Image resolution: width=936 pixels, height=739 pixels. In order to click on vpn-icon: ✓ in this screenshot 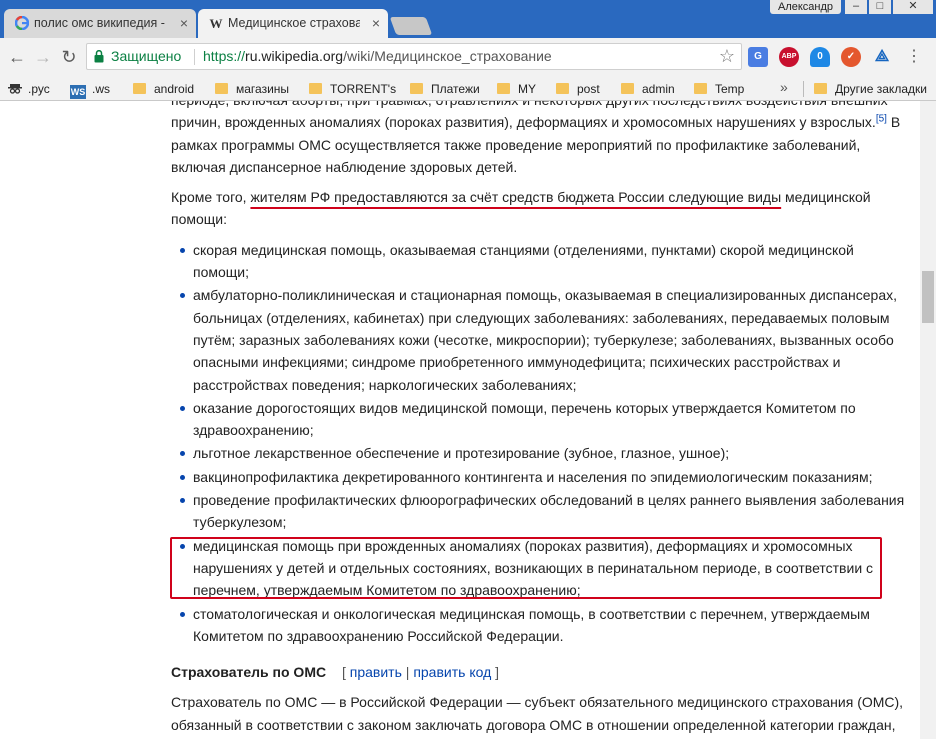, I will do `click(851, 57)`.